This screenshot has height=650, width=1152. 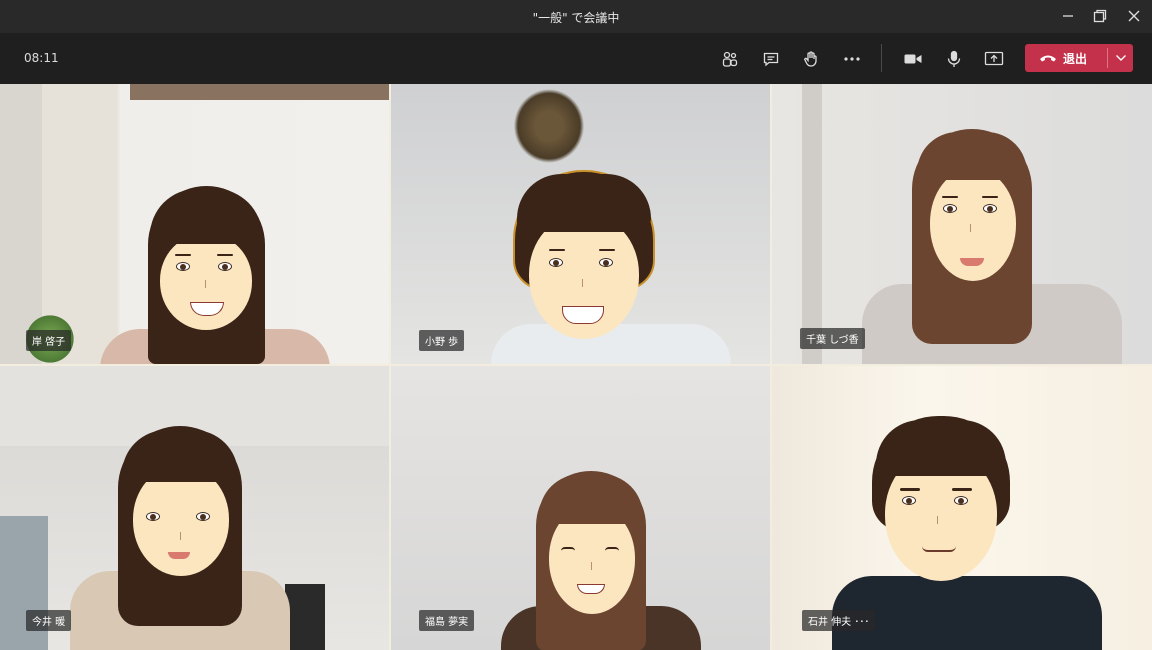 I want to click on participant-name: 今井 暖, so click(x=49, y=620).